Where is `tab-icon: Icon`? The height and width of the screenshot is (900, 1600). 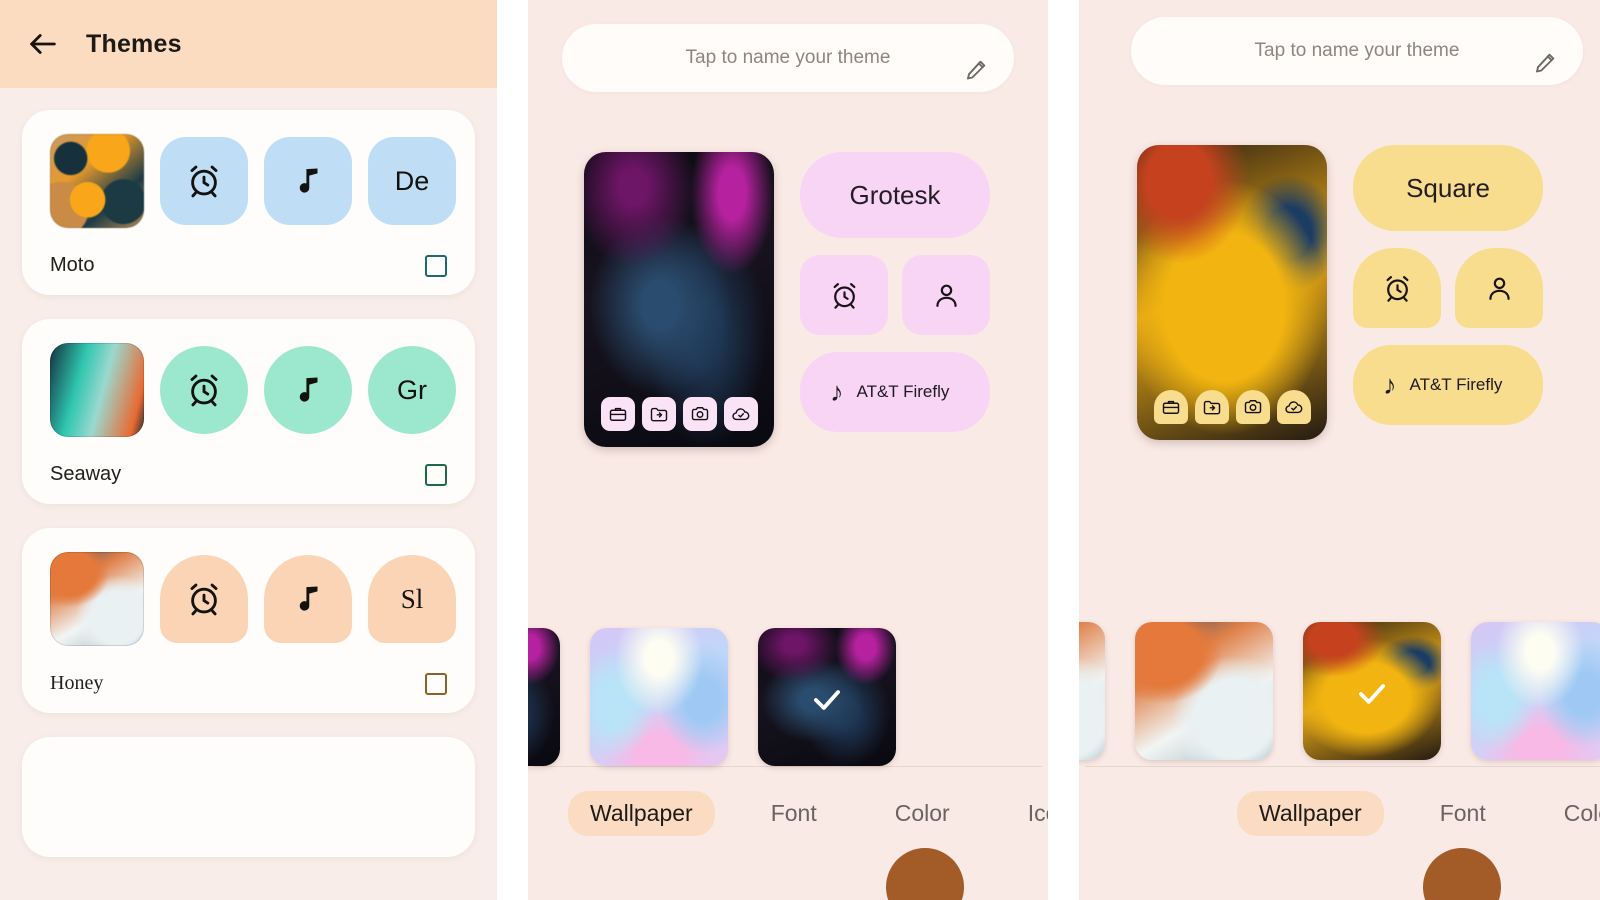
tab-icon: Icon is located at coordinates (1027, 813).